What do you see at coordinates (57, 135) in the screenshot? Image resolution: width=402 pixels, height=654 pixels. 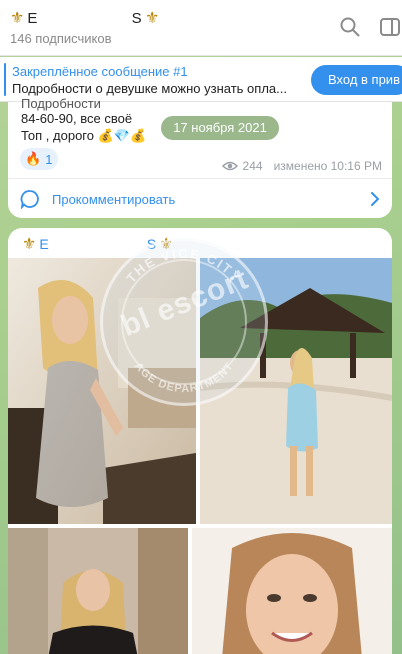 I see `message-text: Топ , дорого` at bounding box center [57, 135].